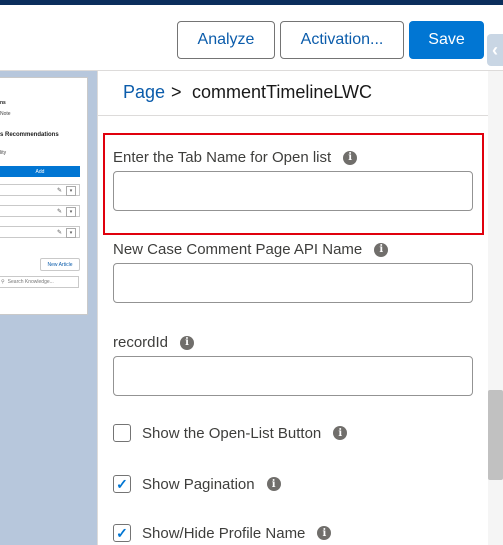  Describe the element at coordinates (293, 376) in the screenshot. I see `record-id-input` at that location.